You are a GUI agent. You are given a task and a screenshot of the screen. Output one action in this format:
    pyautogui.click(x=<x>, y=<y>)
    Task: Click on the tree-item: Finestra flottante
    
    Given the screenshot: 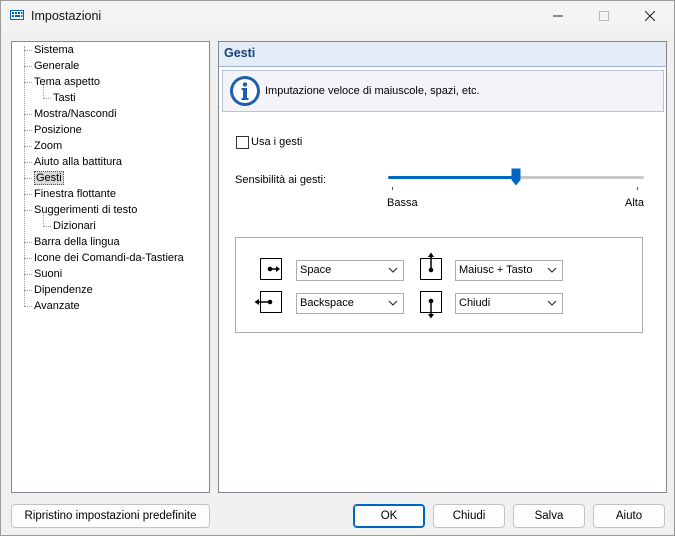 What is the action you would take?
    pyautogui.click(x=75, y=194)
    